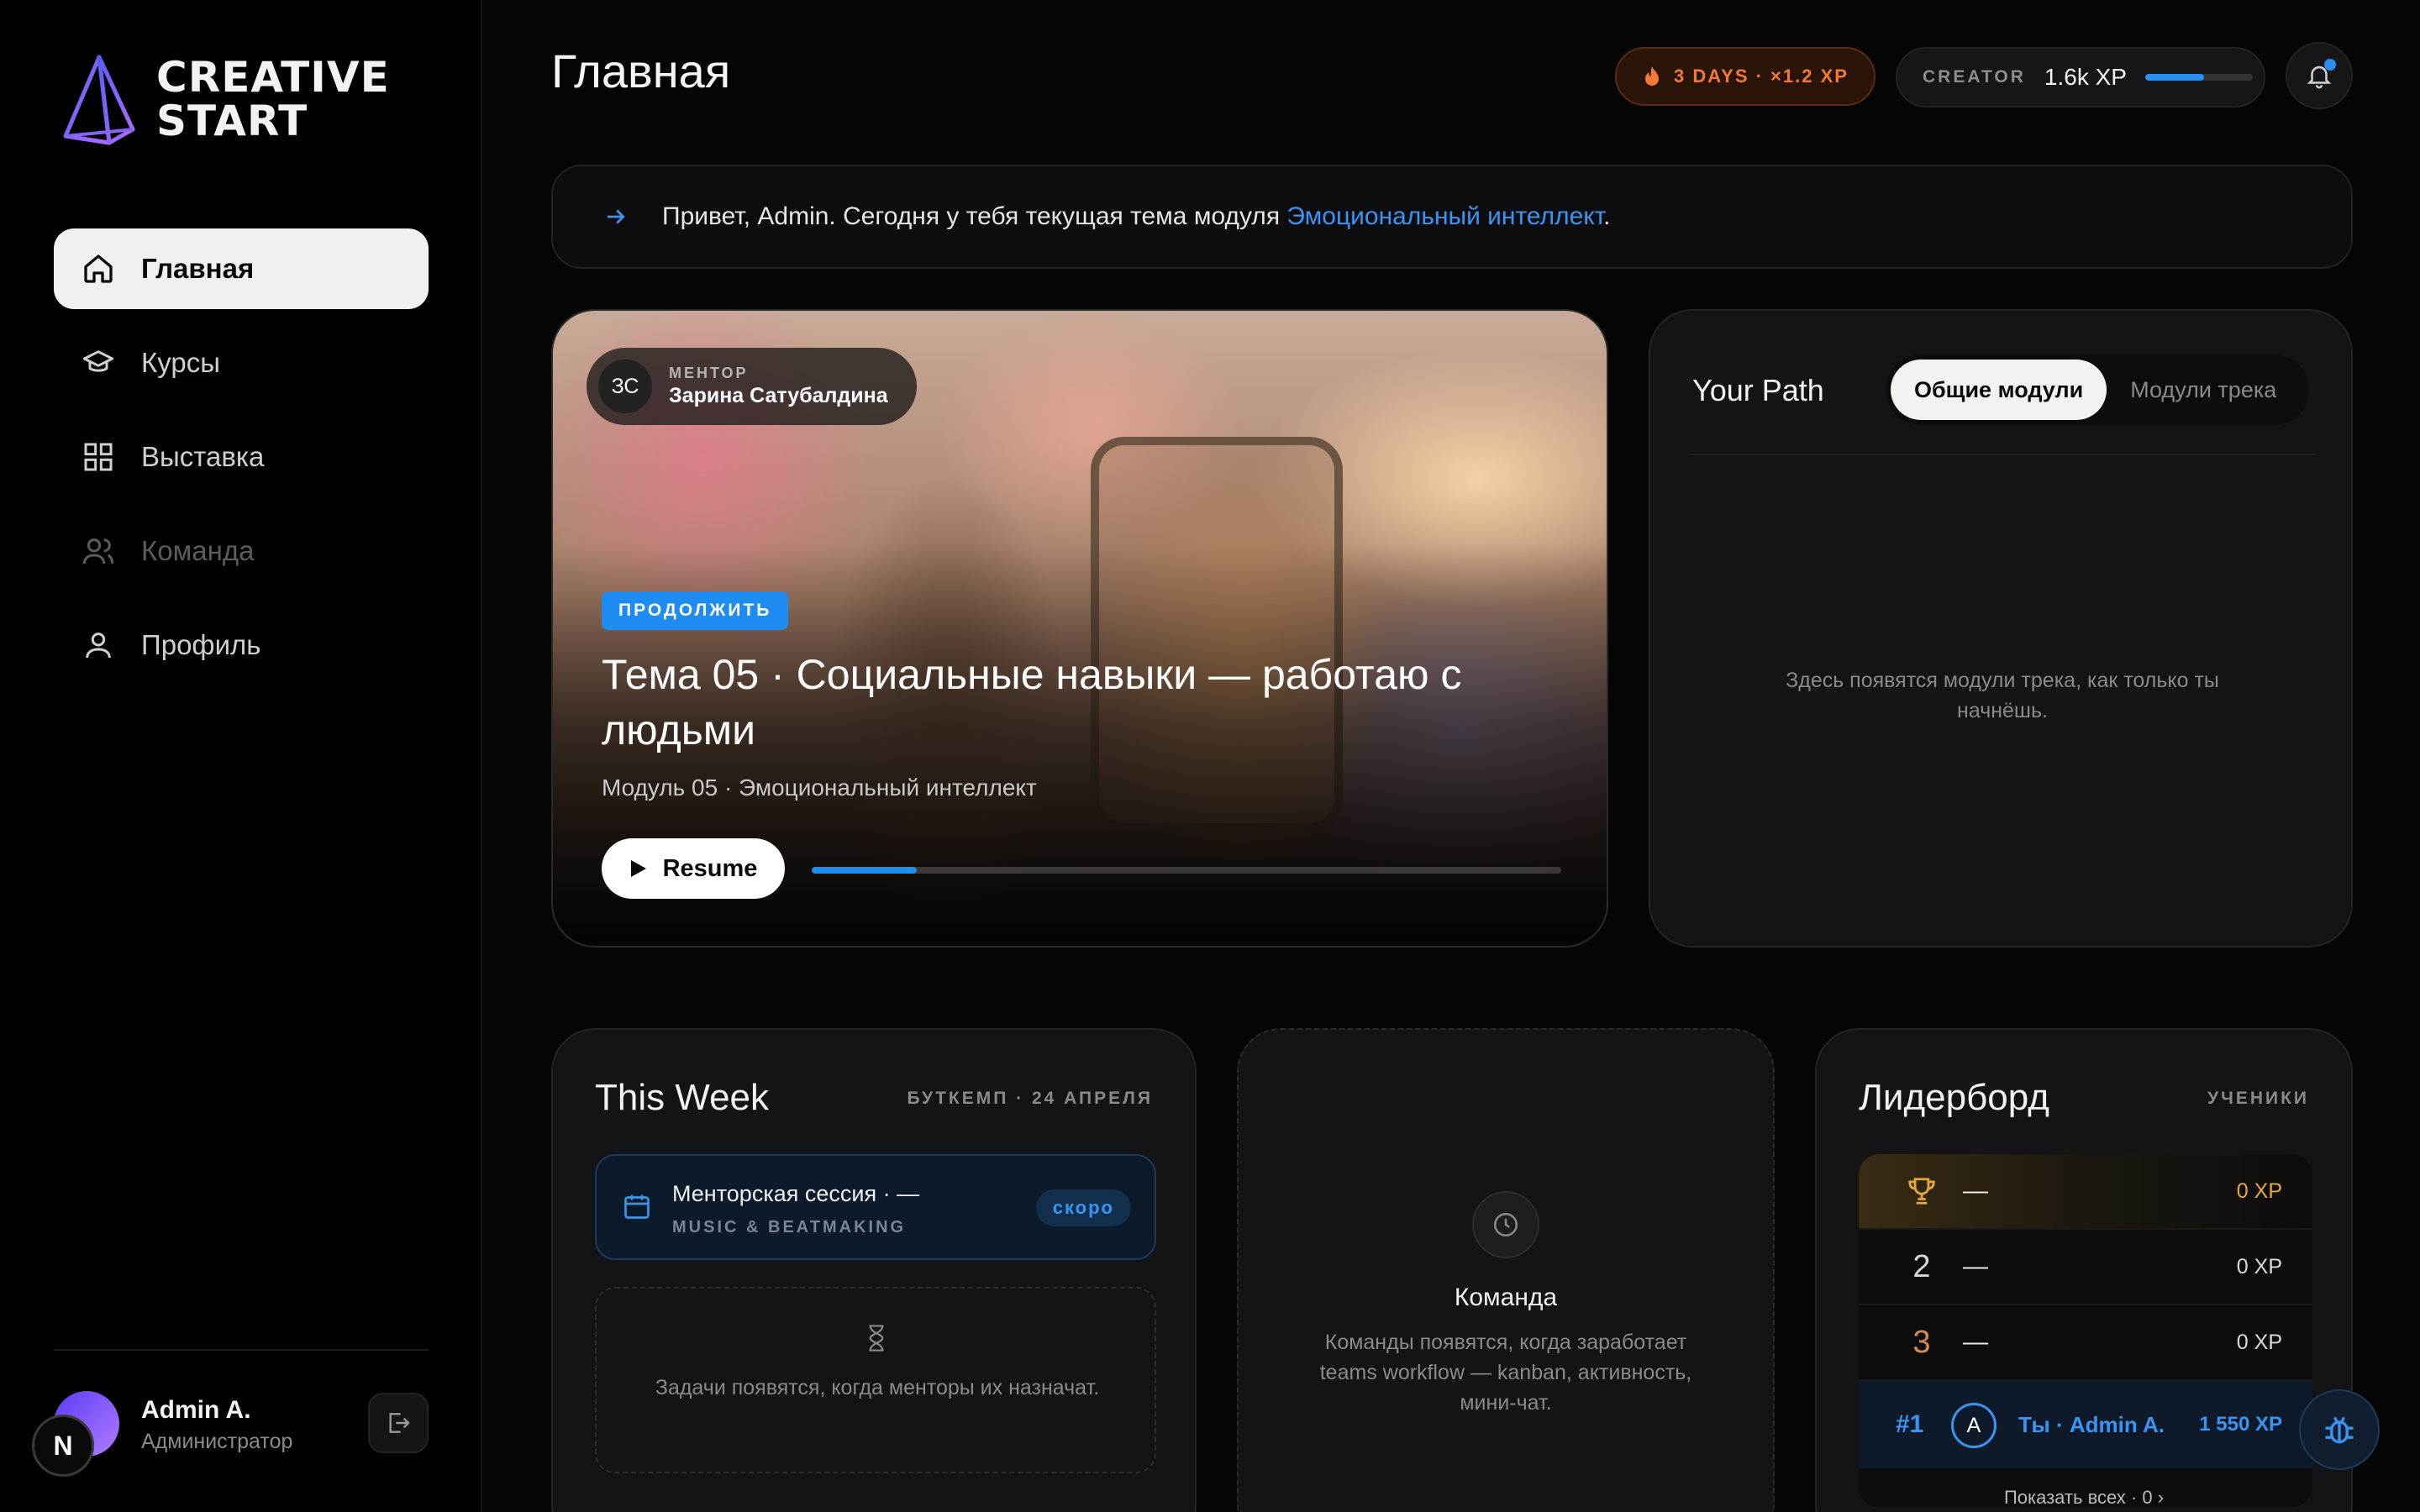 Image resolution: width=2420 pixels, height=1512 pixels. I want to click on resume-button: Resume, so click(693, 868).